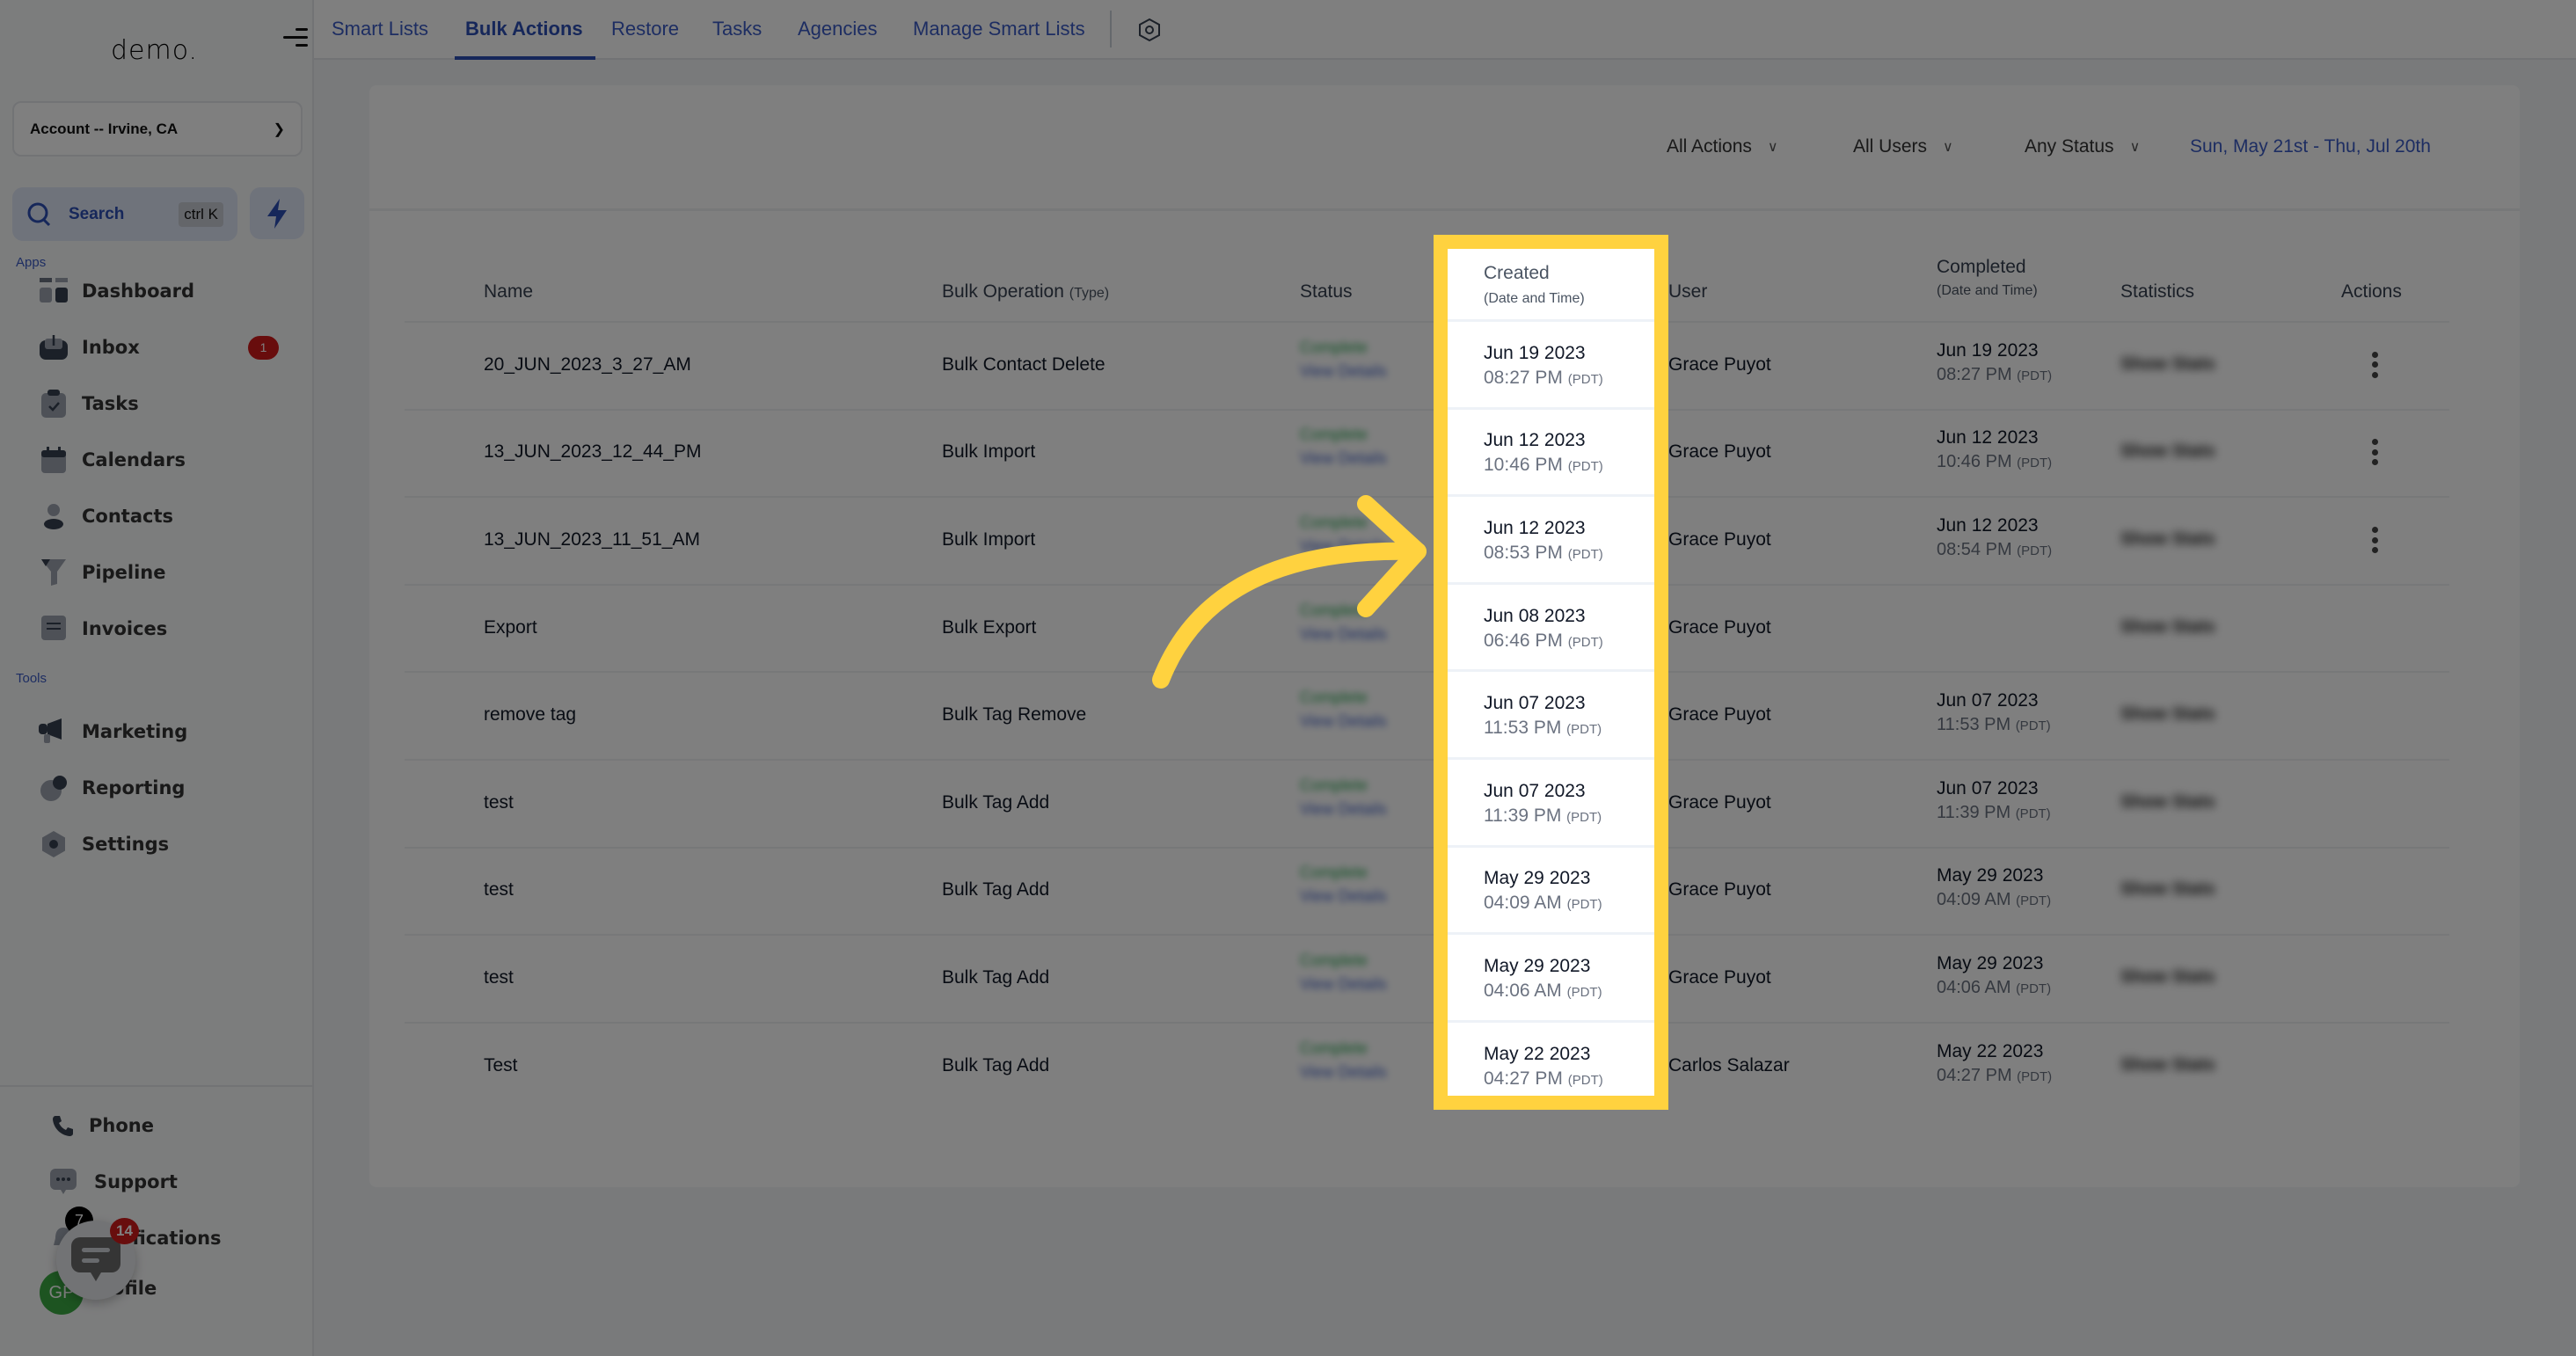 This screenshot has height=1356, width=2576. What do you see at coordinates (1543, 552) in the screenshot?
I see `created-time: 08:53 PM (PDT)` at bounding box center [1543, 552].